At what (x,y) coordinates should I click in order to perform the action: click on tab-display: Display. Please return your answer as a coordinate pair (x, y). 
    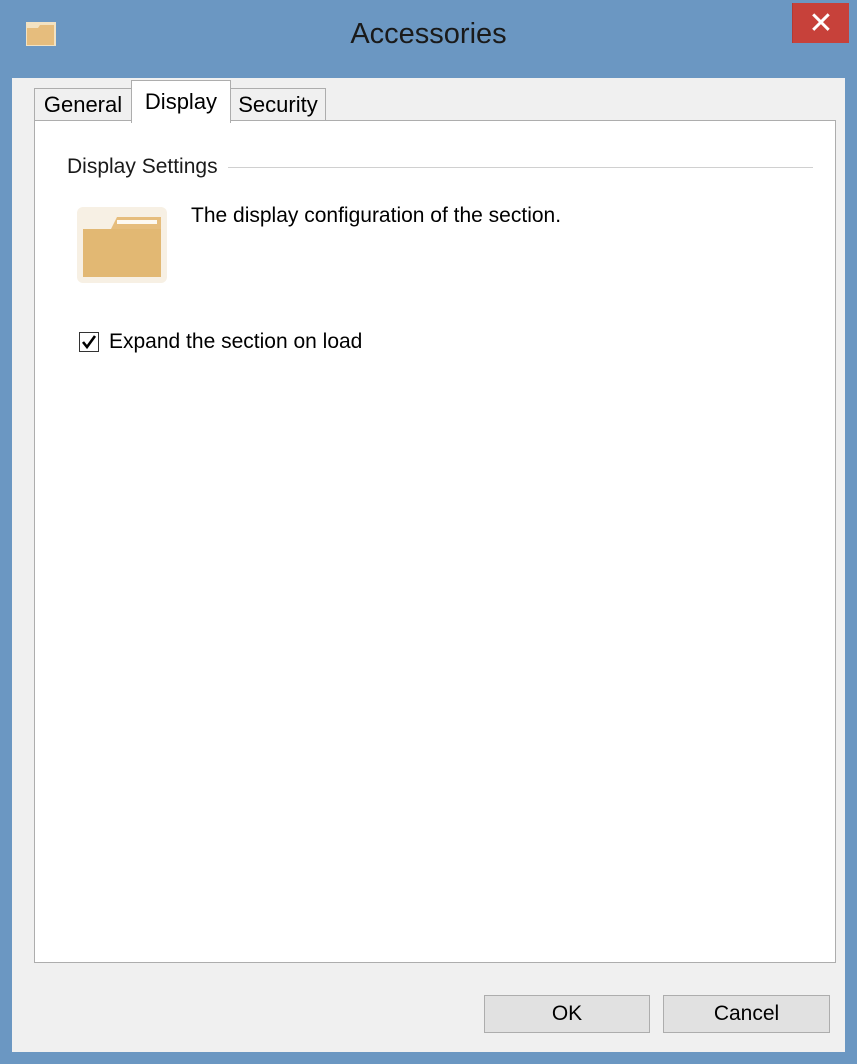
    Looking at the image, I should click on (181, 101).